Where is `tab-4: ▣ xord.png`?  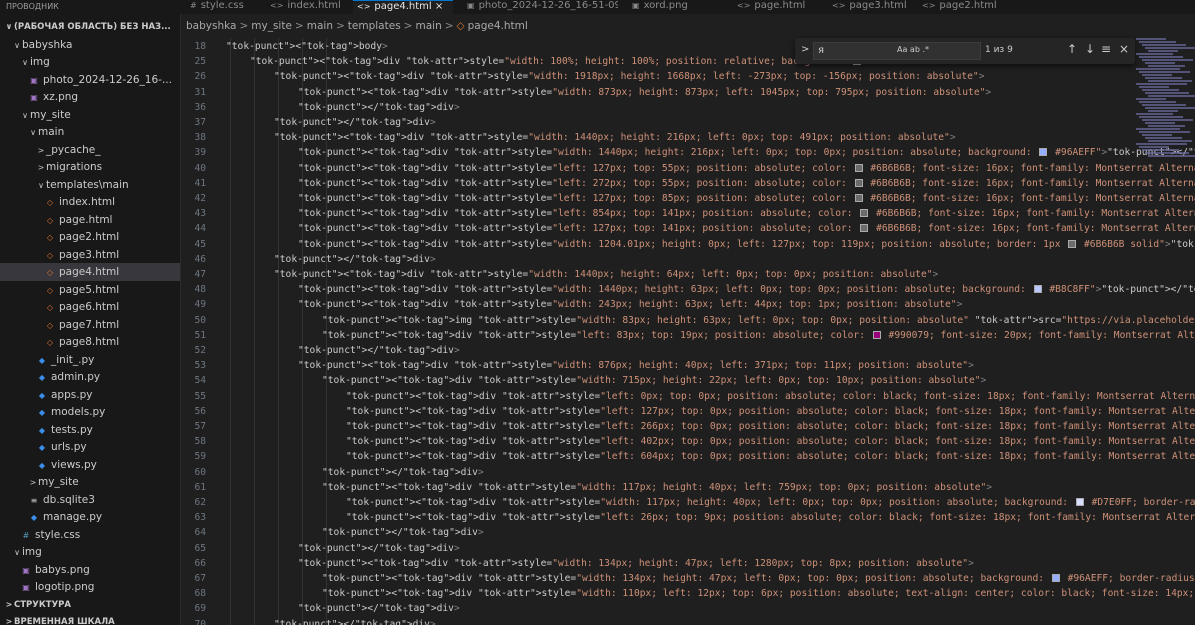 tab-4: ▣ xord.png is located at coordinates (675, 7).